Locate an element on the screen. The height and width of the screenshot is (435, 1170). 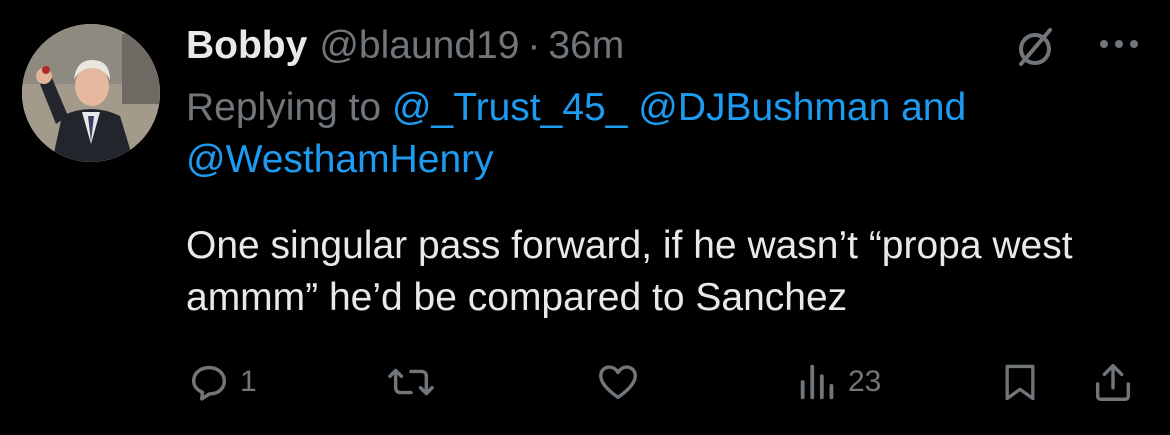
like-button is located at coordinates (622, 382).